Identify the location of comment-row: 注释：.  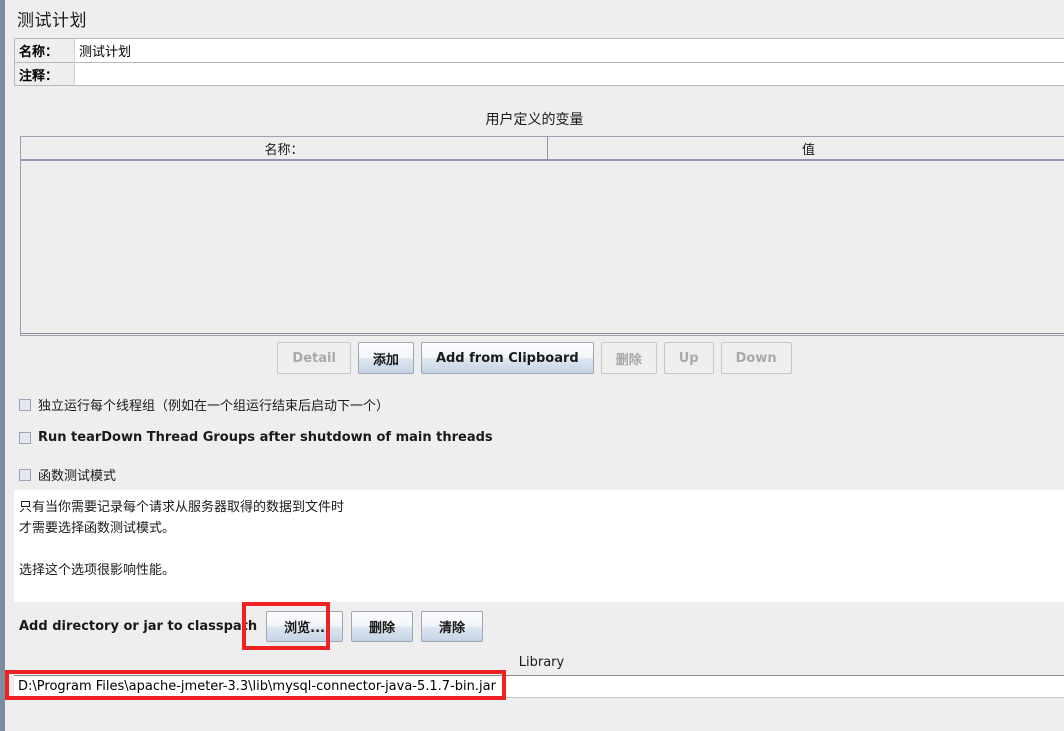
(539, 74).